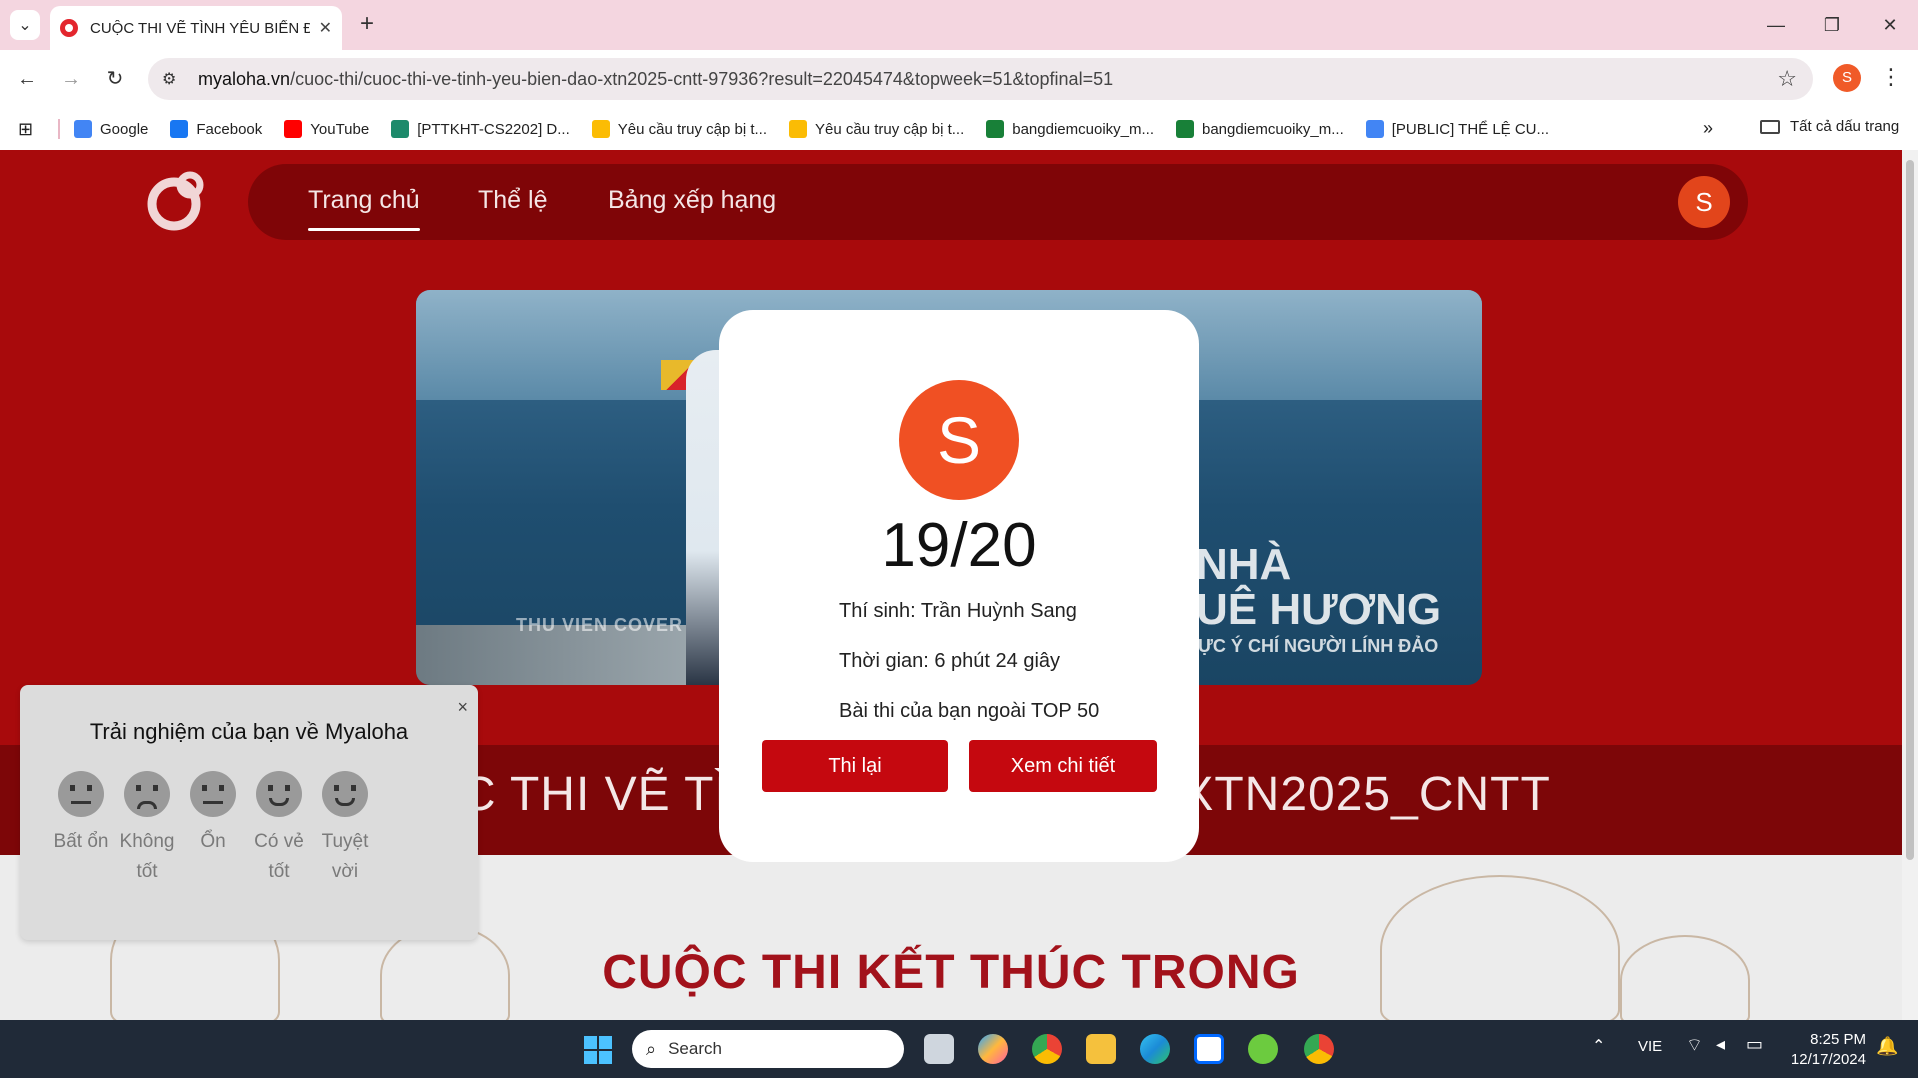 The image size is (1918, 1078). I want to click on view-details-button: Xem chi tiết, so click(1063, 766).